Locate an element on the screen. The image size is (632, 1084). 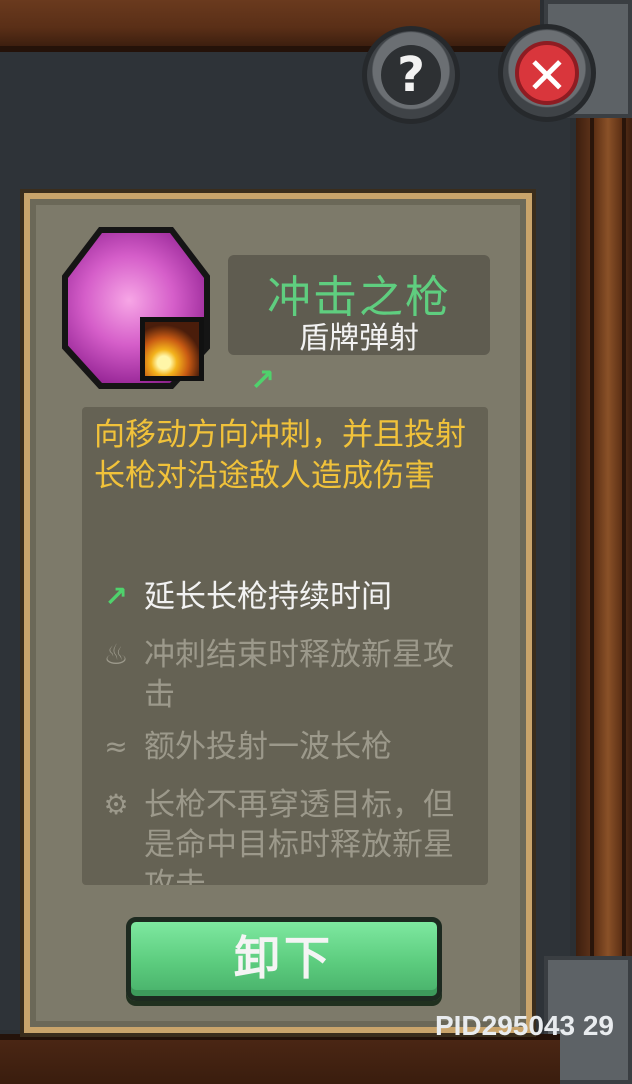
pid-label: PID295043 29 is located at coordinates (524, 1025).